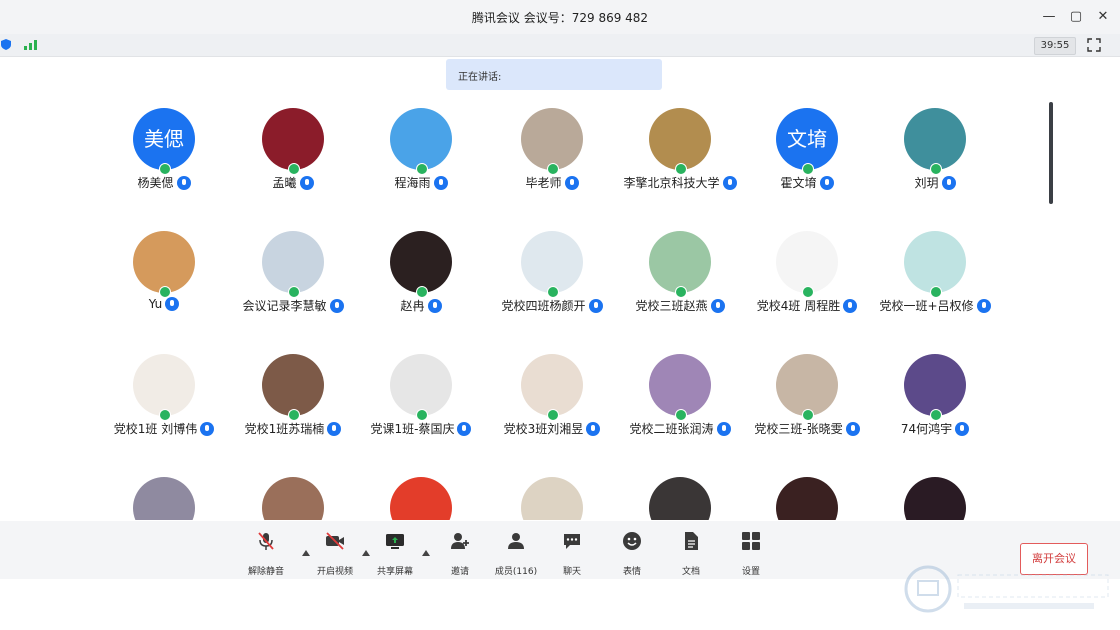 The image size is (1120, 630). Describe the element at coordinates (751, 541) in the screenshot. I see `settings-grid-icon` at that location.